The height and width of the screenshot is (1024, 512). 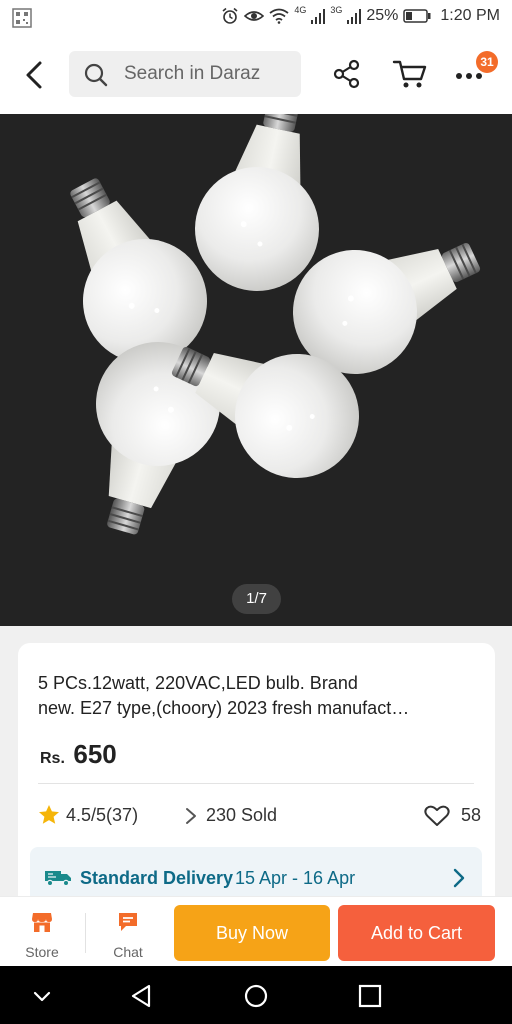 I want to click on search-input: Search in Daraz, so click(x=185, y=74).